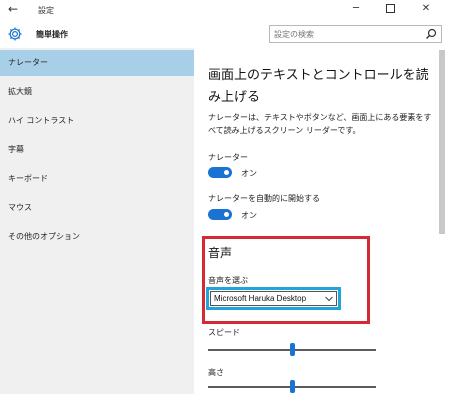  I want to click on minimize-icon: ─, so click(356, 8).